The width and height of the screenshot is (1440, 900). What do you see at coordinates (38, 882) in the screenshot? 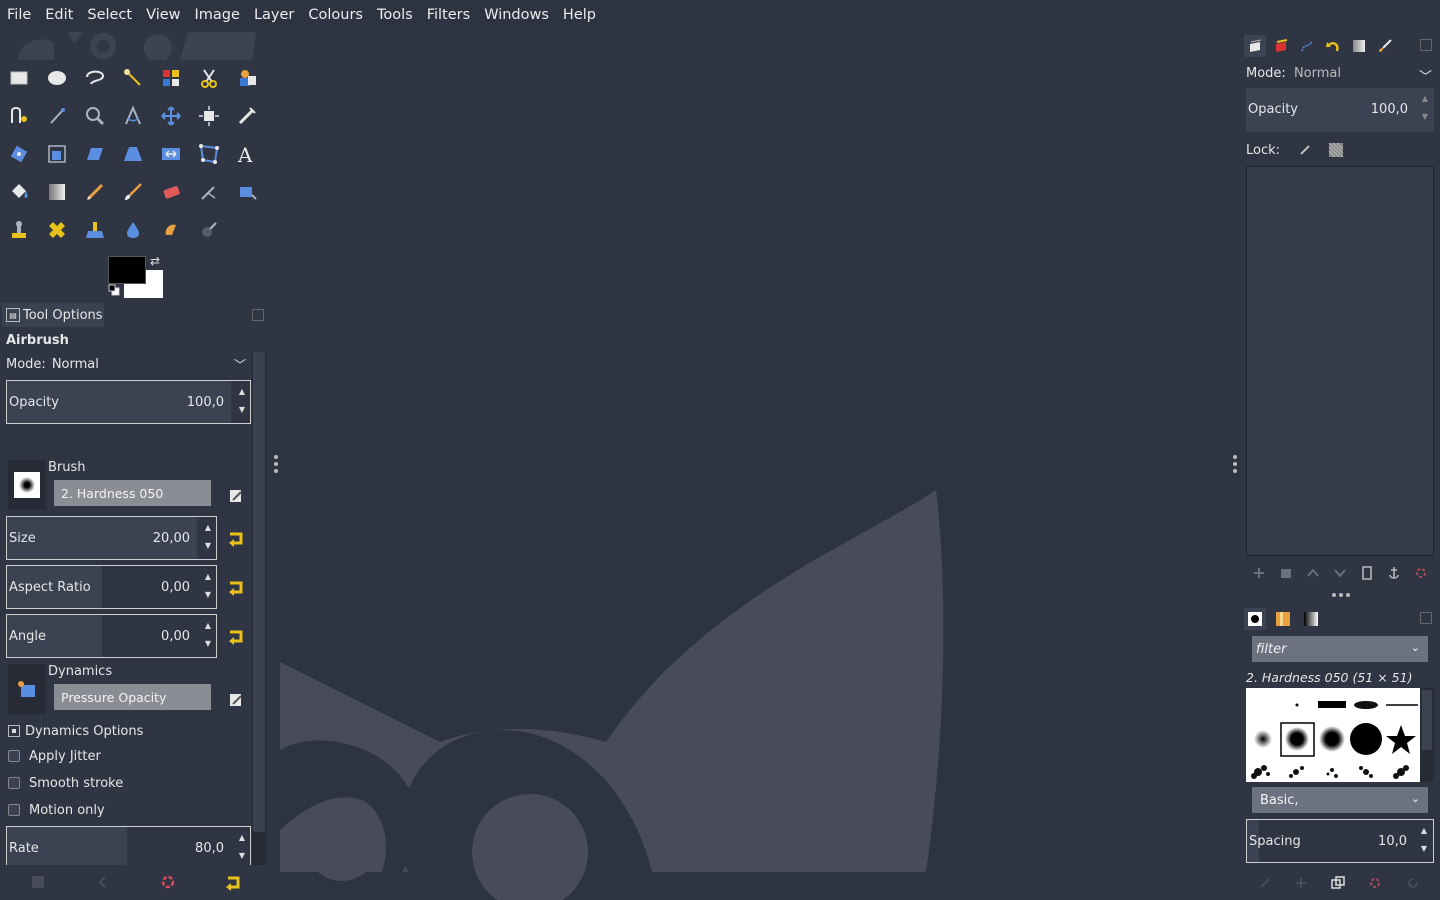
I see `save-options-icon` at bounding box center [38, 882].